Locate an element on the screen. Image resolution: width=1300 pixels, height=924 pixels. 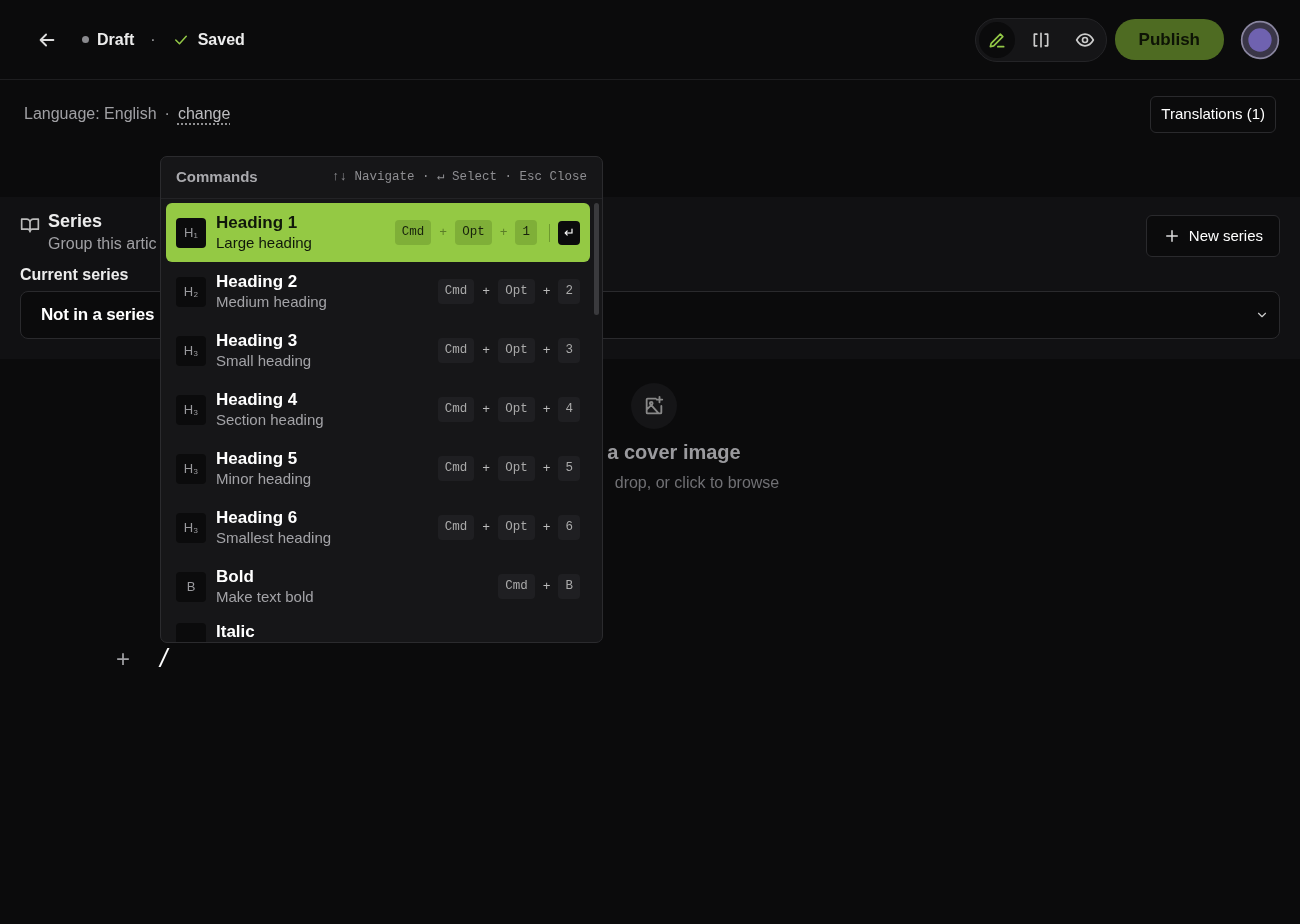
command-item: Italic is located at coordinates (378, 629).